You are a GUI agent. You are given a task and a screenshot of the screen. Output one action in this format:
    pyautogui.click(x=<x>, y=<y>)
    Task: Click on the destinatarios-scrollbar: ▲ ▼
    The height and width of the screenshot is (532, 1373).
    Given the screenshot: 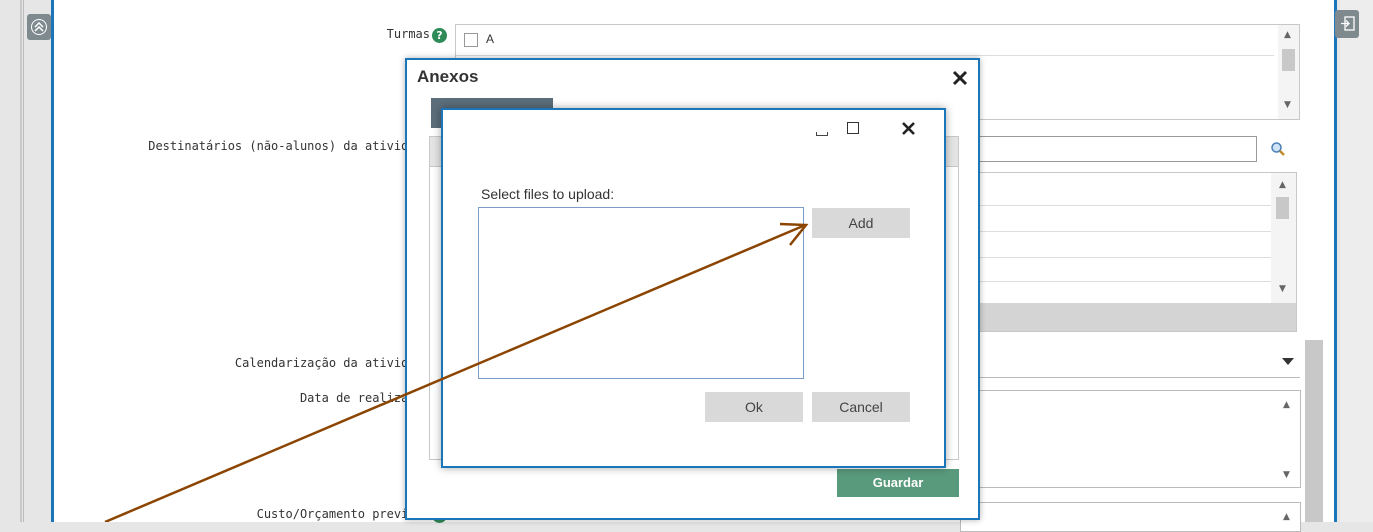 What is the action you would take?
    pyautogui.click(x=1283, y=238)
    